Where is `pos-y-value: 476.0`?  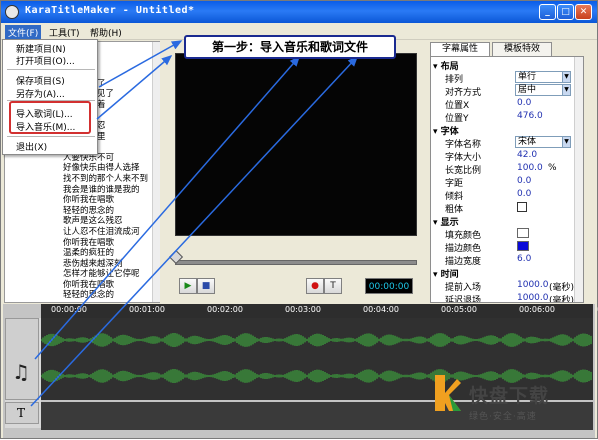
pos-y-value: 476.0 is located at coordinates (530, 116).